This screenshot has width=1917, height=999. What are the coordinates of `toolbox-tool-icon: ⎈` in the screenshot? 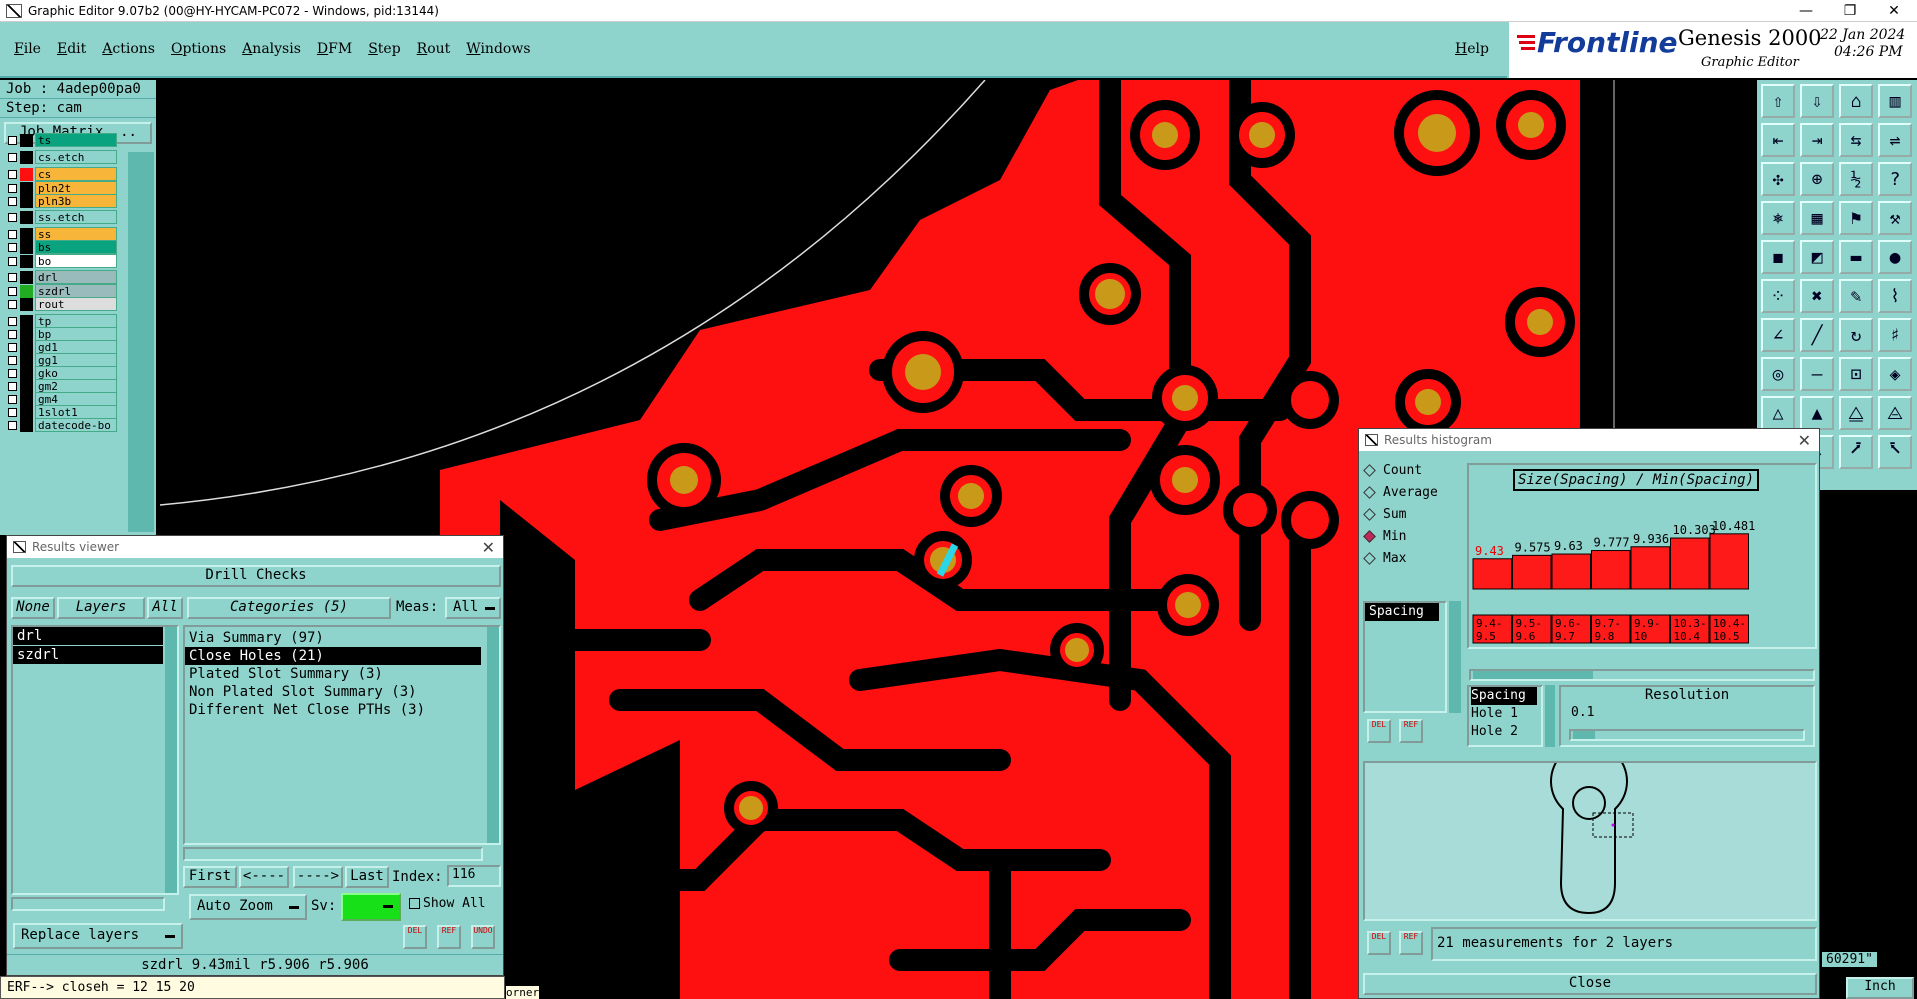 It's located at (1778, 218).